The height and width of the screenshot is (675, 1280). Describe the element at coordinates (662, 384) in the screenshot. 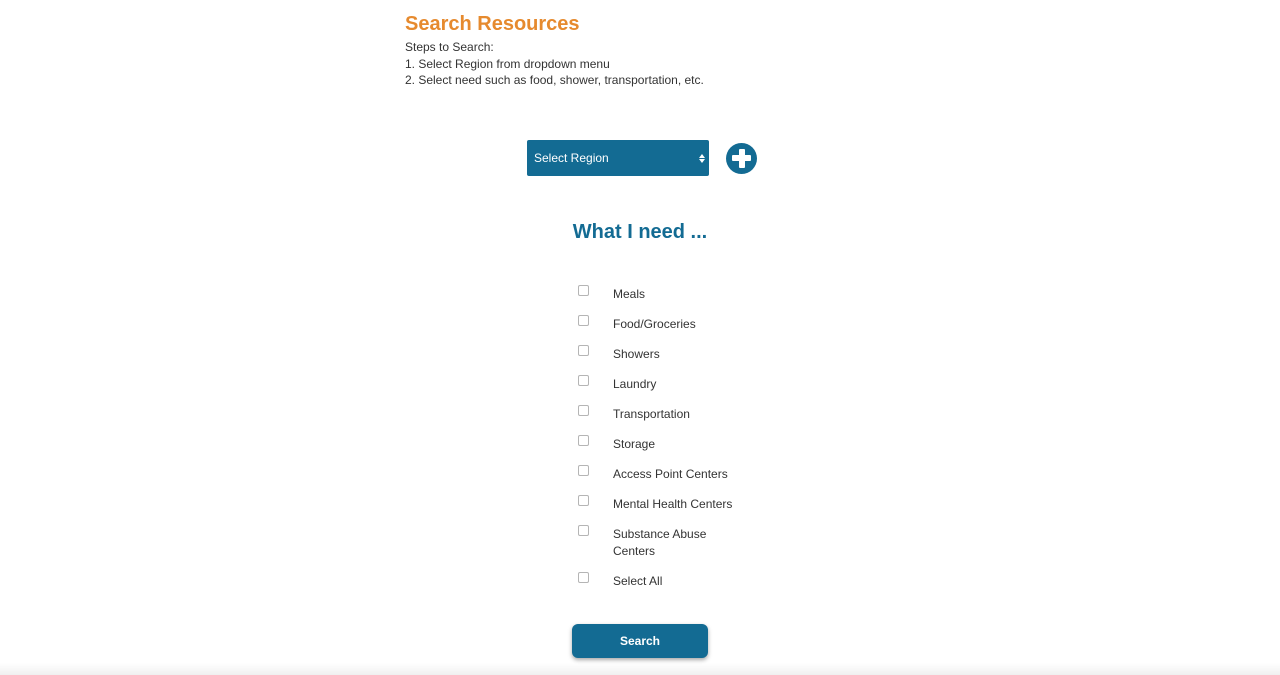

I see `need-item-laundry: Laundry` at that location.